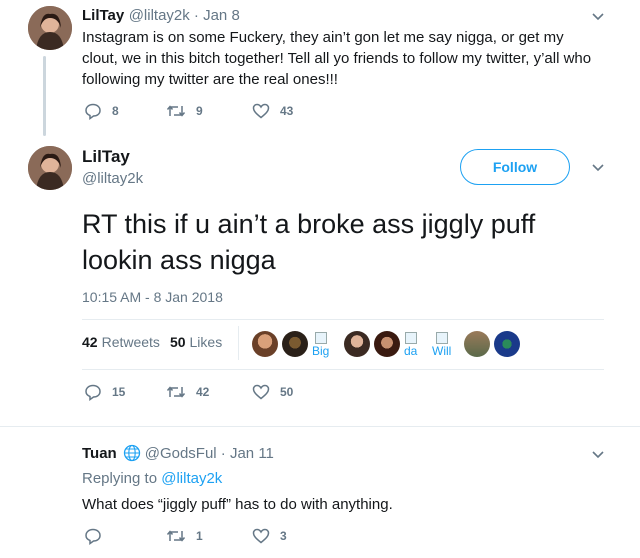 The image size is (640, 558). Describe the element at coordinates (44, 96) in the screenshot. I see `thread-line` at that location.